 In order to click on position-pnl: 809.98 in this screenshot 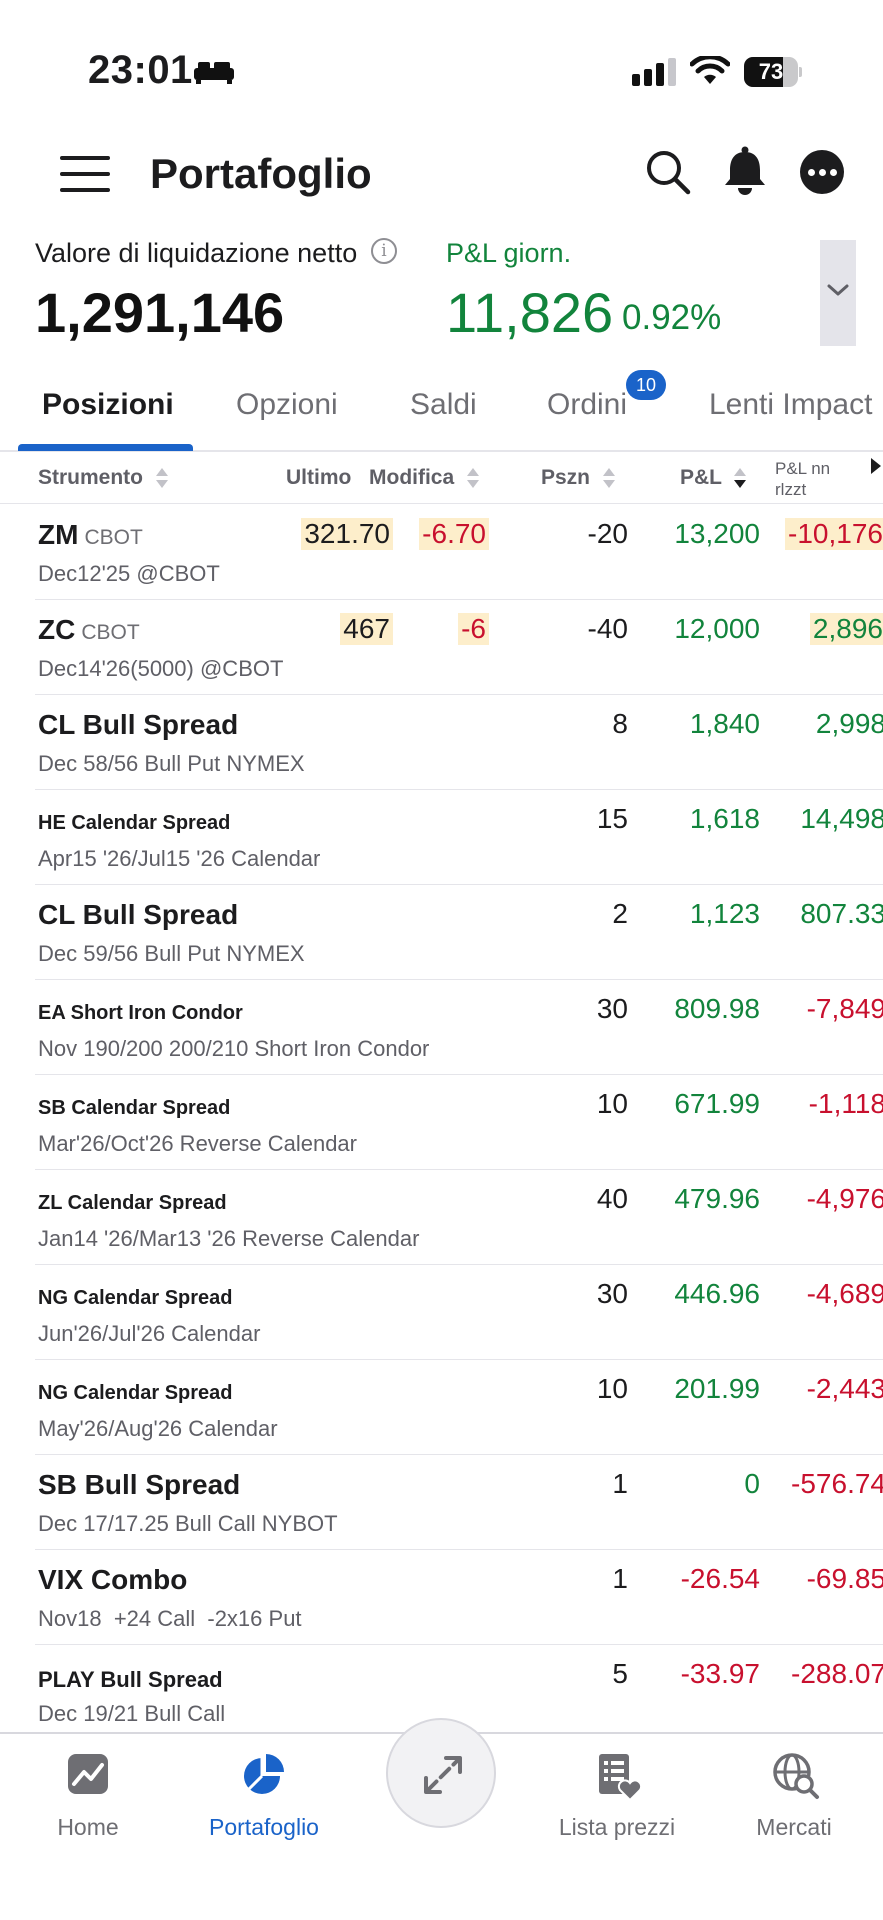, I will do `click(717, 1008)`.